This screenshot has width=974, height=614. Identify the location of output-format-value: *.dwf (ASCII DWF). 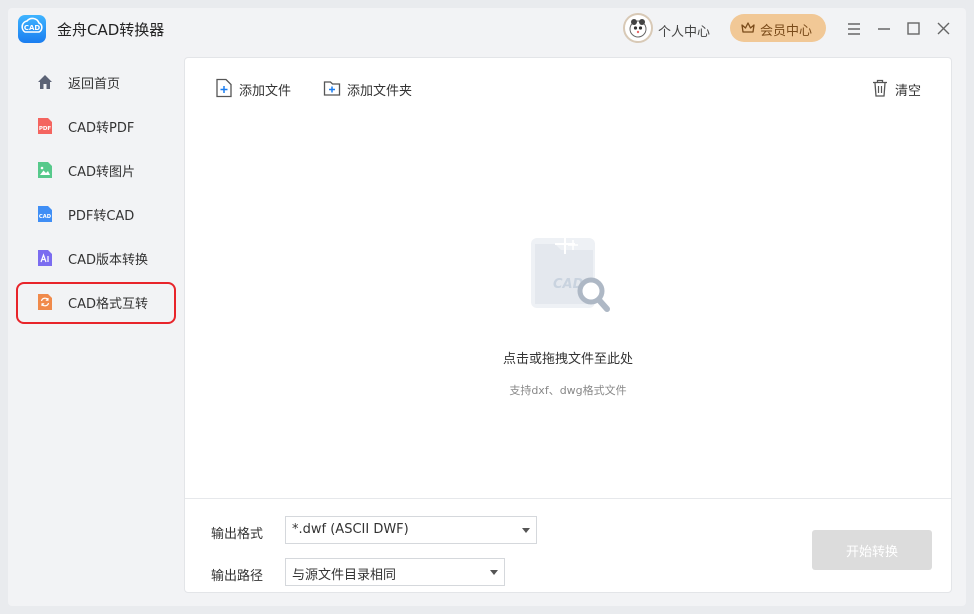
(350, 529).